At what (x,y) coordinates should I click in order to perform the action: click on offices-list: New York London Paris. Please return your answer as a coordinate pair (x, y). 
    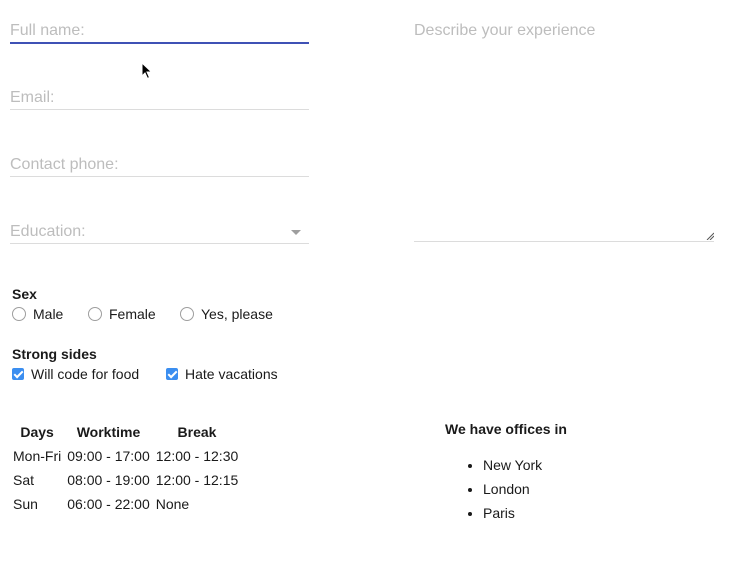
    Looking at the image, I should click on (493, 492).